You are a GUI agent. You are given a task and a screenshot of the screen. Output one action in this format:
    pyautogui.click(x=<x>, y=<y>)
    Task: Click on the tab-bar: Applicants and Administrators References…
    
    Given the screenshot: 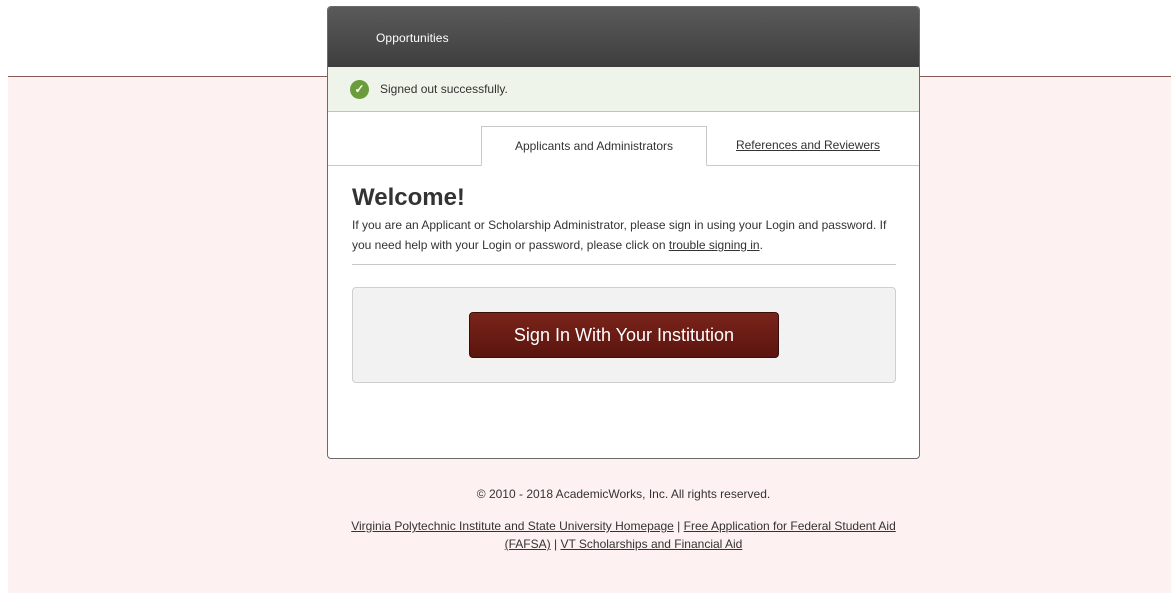 What is the action you would take?
    pyautogui.click(x=623, y=139)
    